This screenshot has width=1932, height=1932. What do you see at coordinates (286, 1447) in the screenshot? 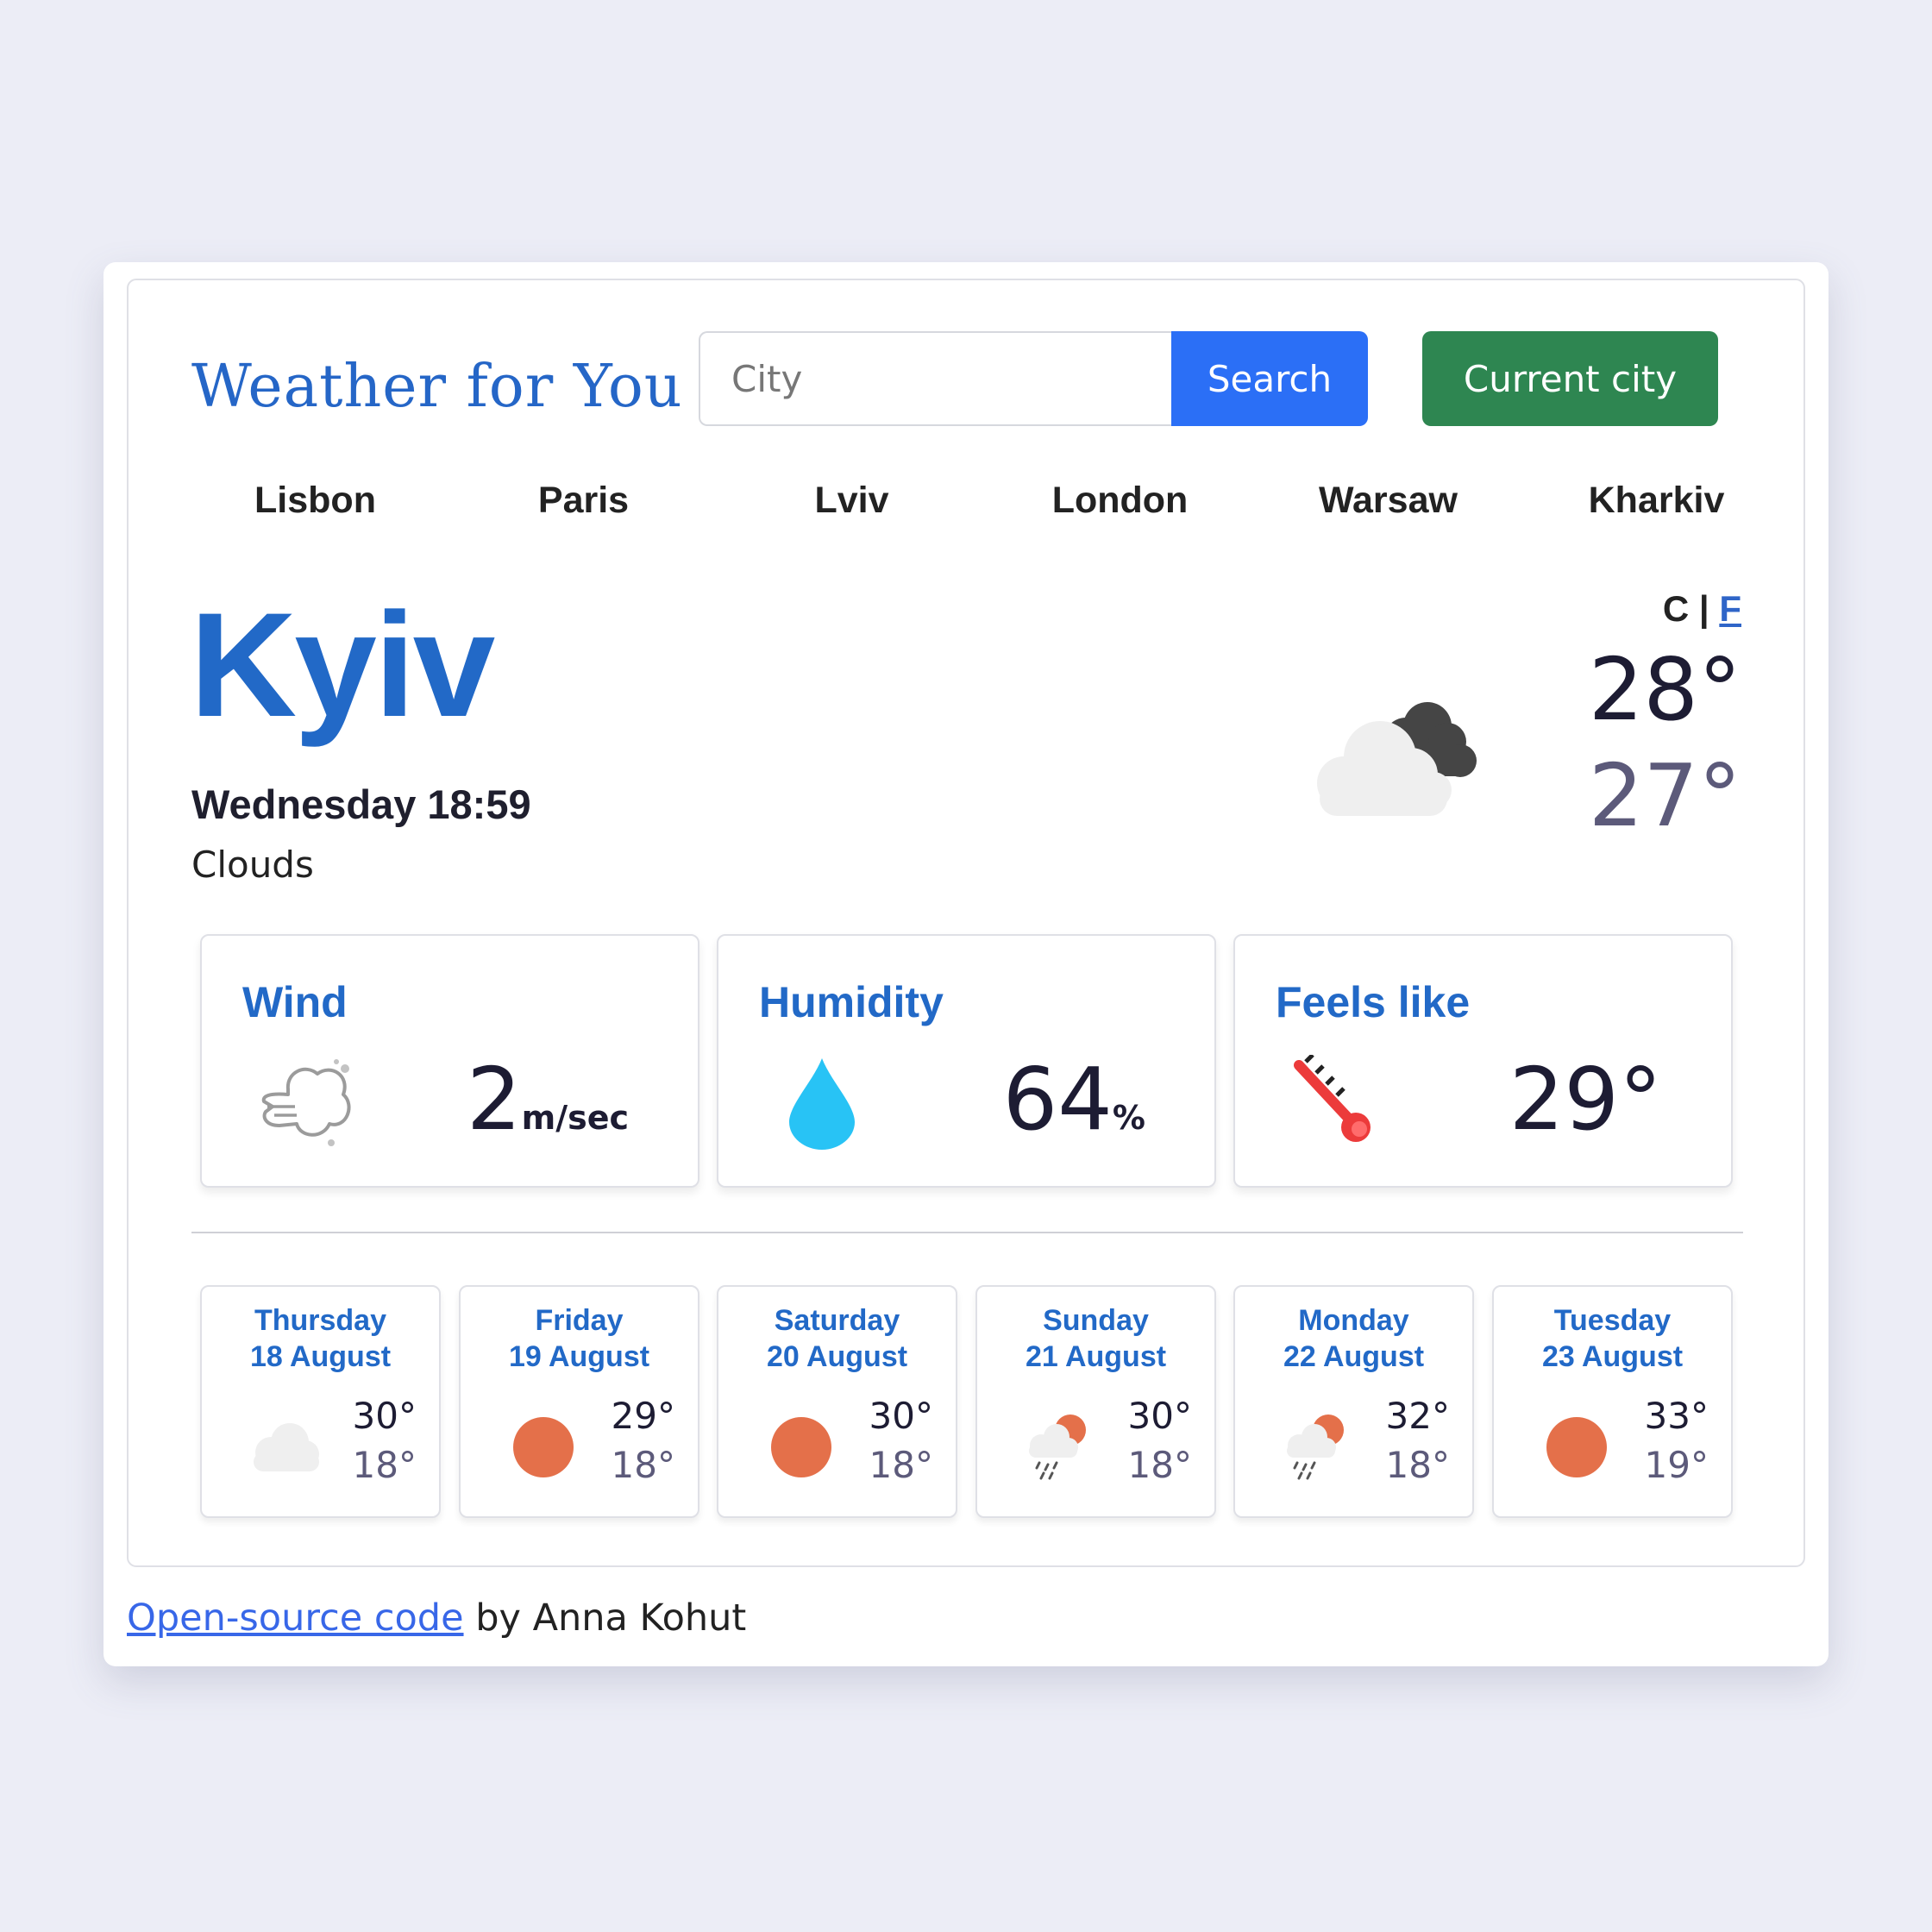
I see `cloud-icon` at bounding box center [286, 1447].